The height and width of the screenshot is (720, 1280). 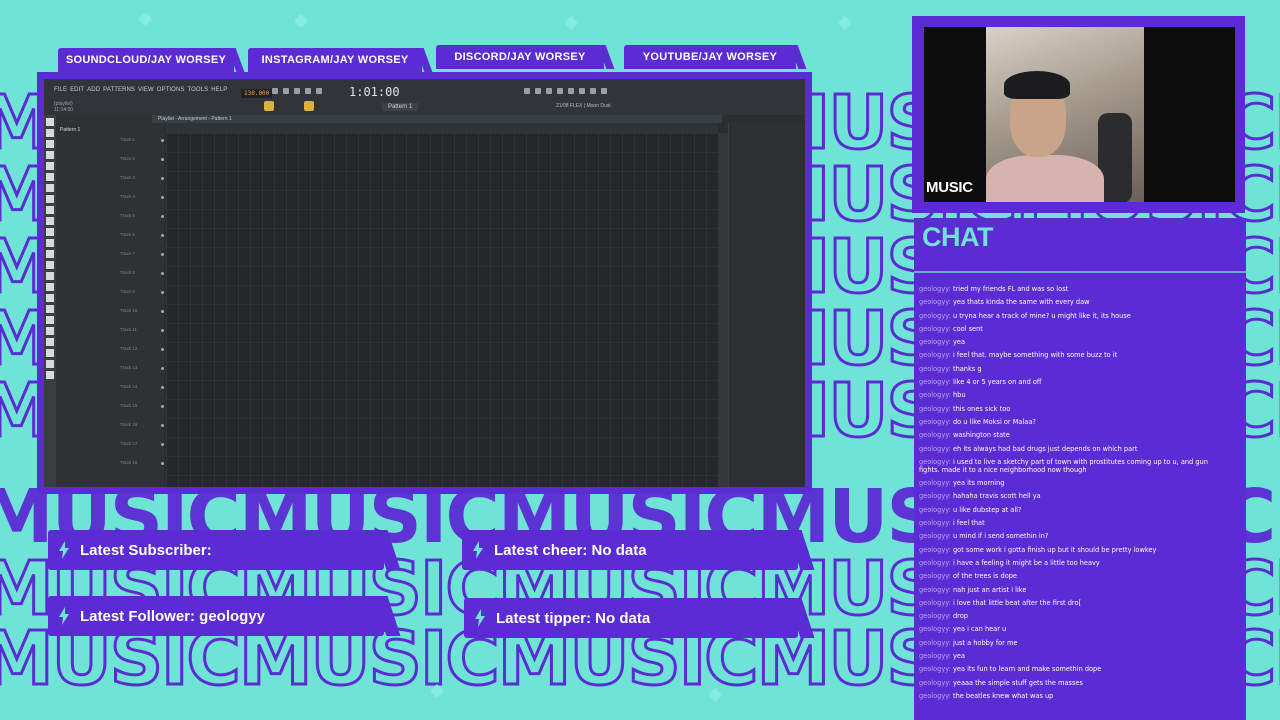 I want to click on vertical-scrollbar, so click(x=723, y=310).